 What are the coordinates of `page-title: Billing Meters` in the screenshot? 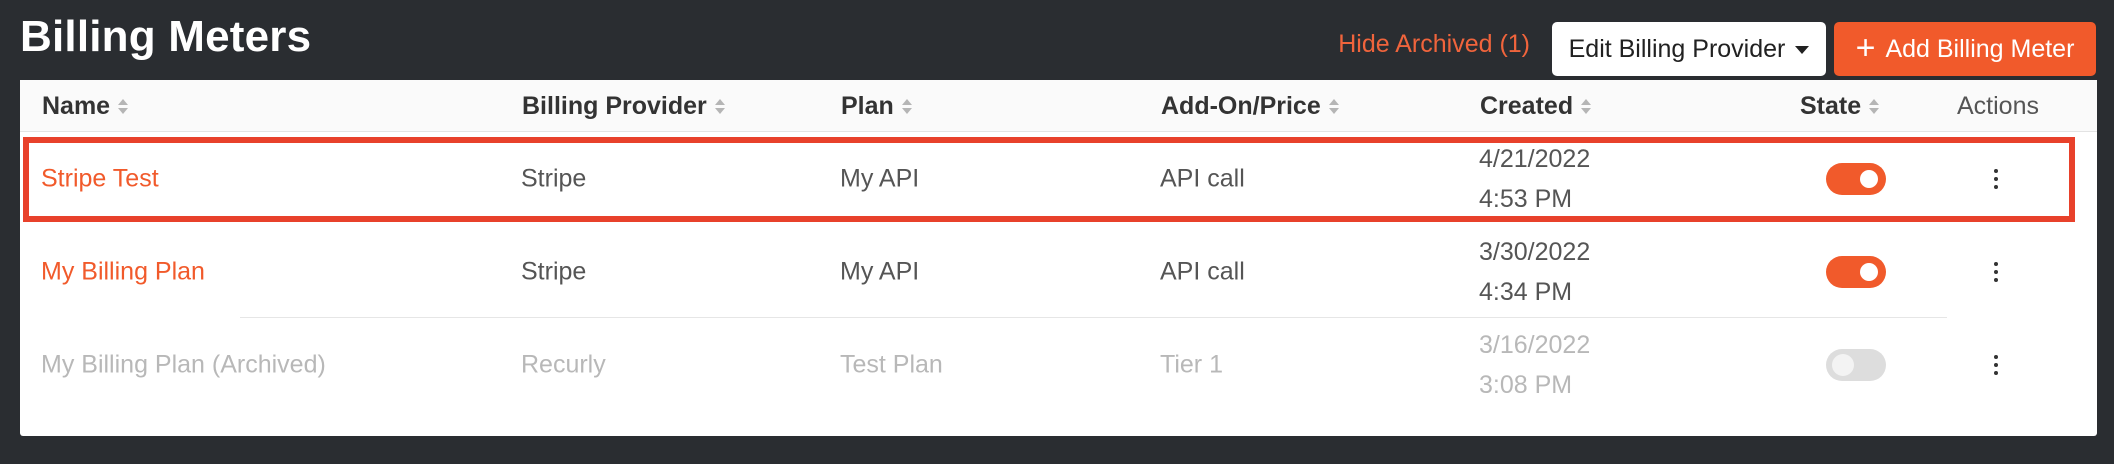 It's located at (166, 36).